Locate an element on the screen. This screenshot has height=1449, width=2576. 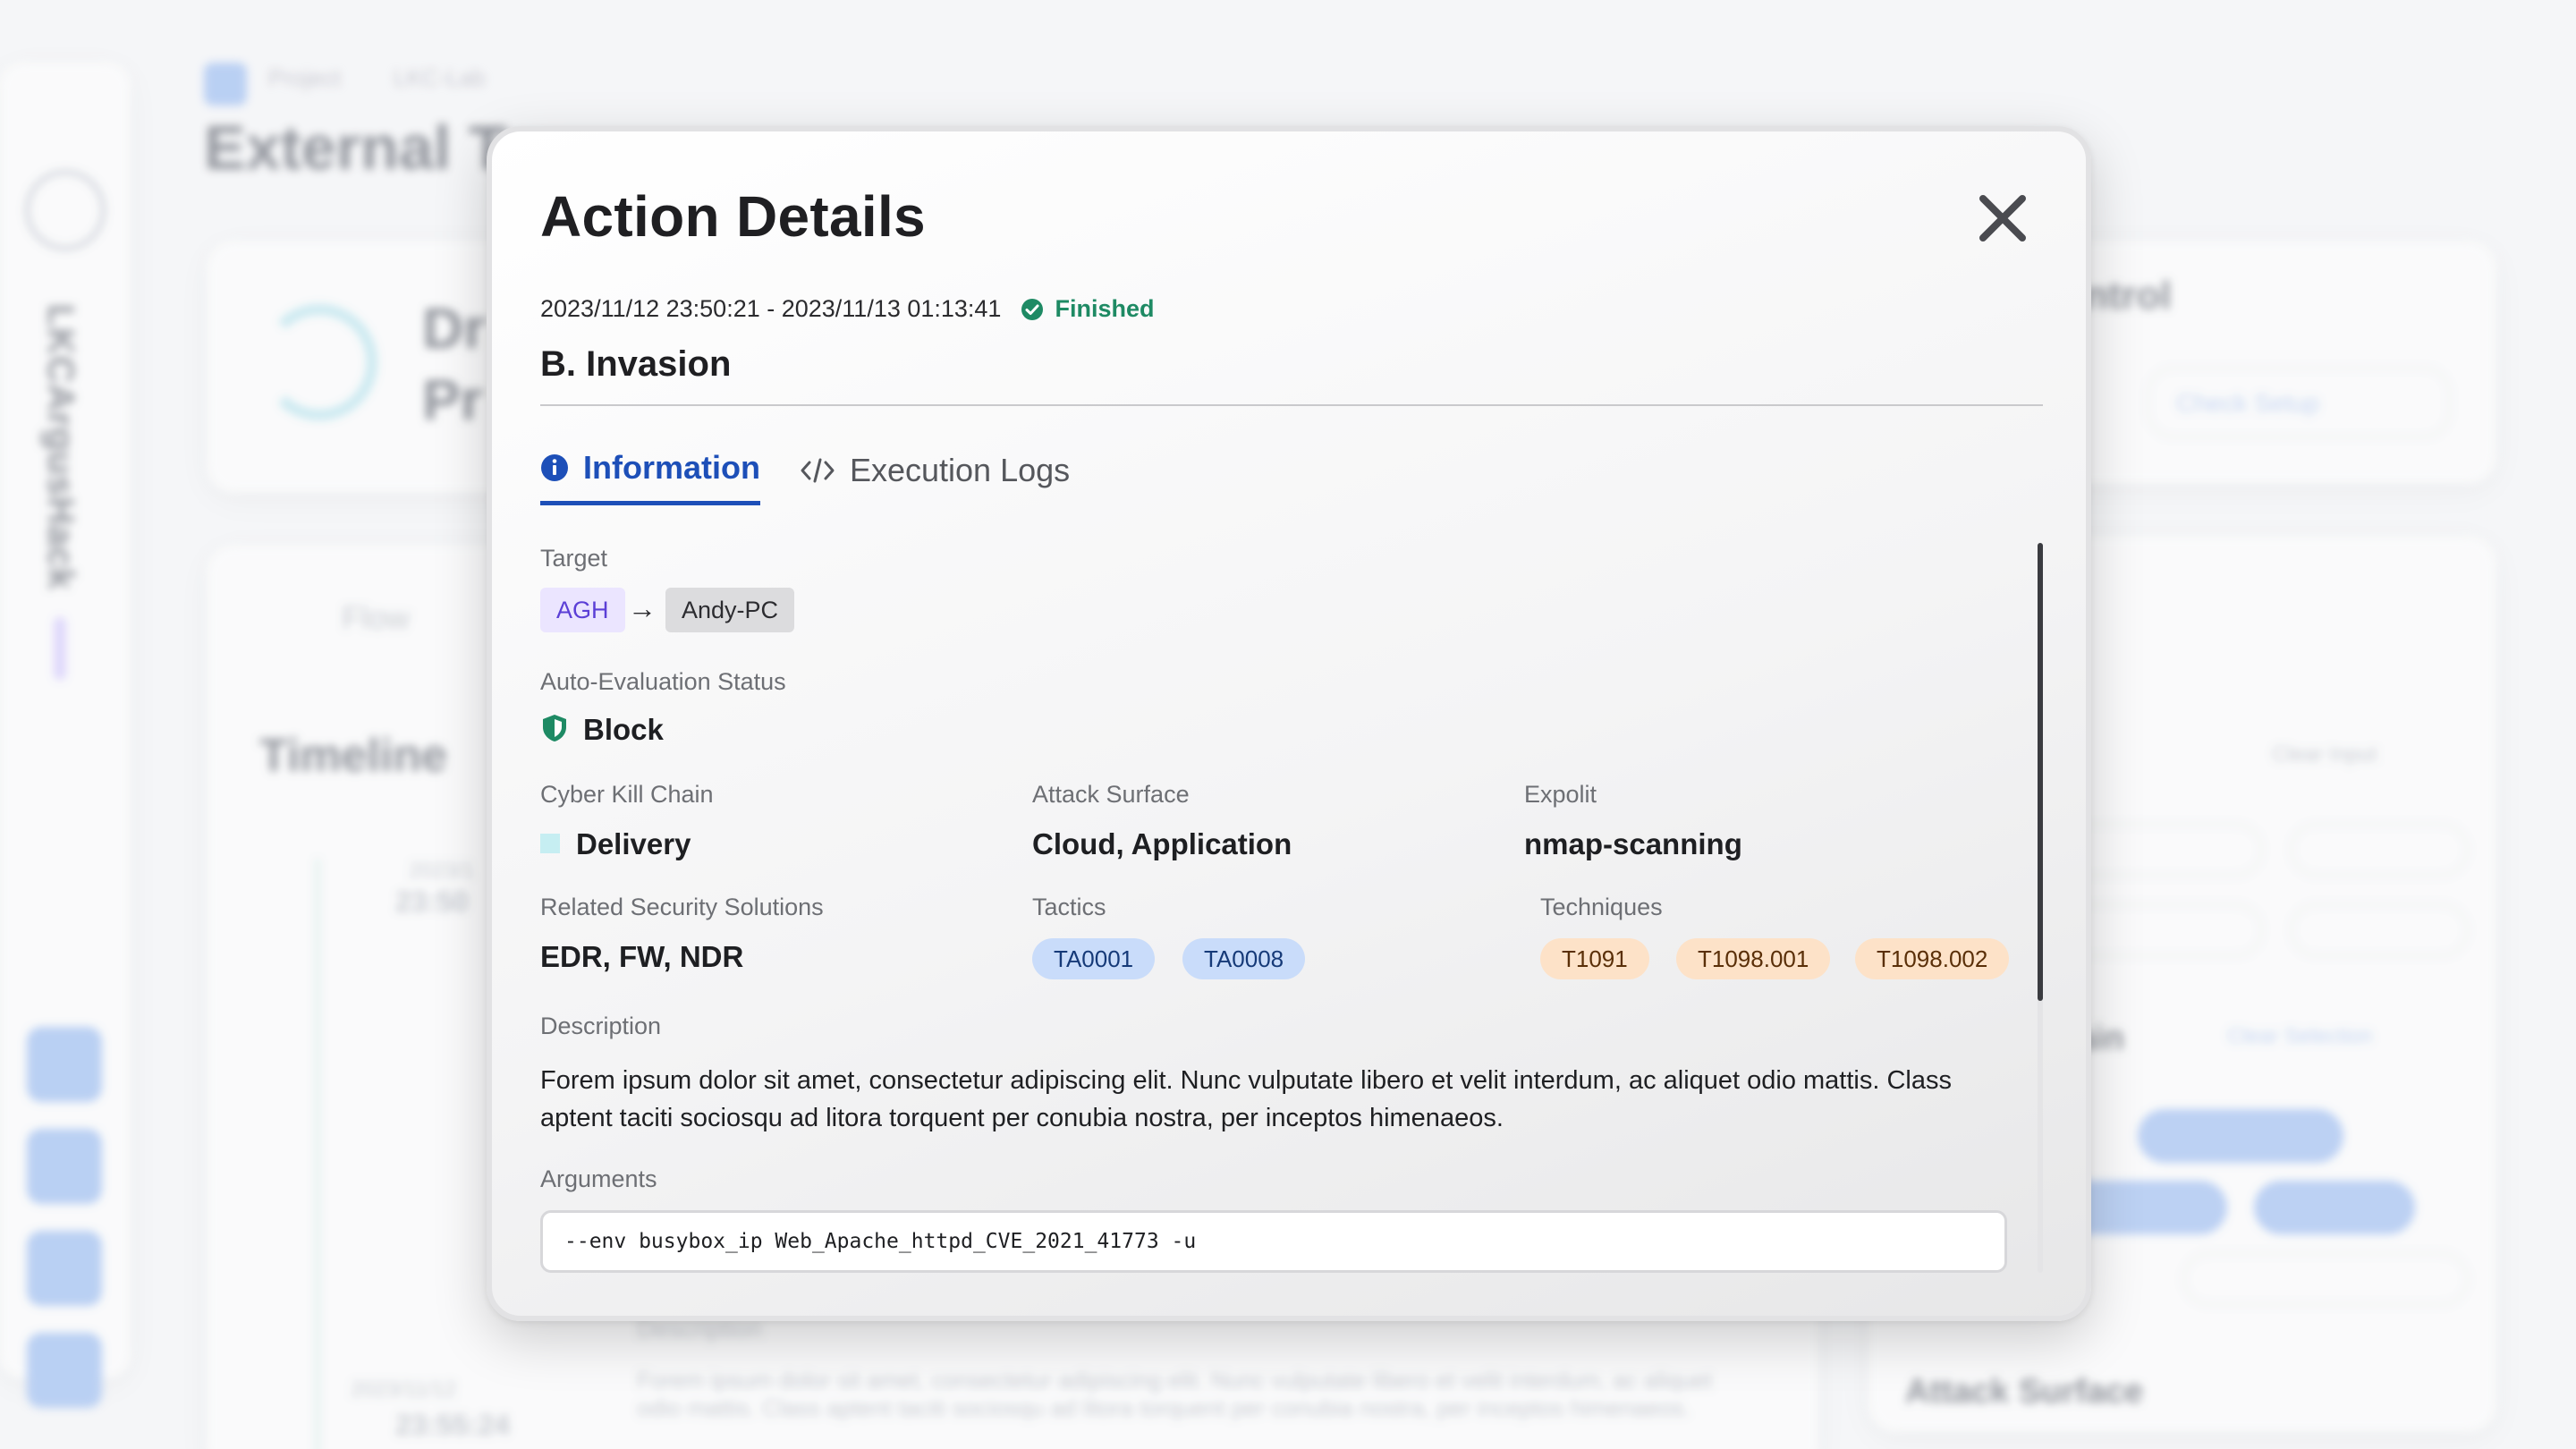
arrow-right-icon: → is located at coordinates (642, 608).